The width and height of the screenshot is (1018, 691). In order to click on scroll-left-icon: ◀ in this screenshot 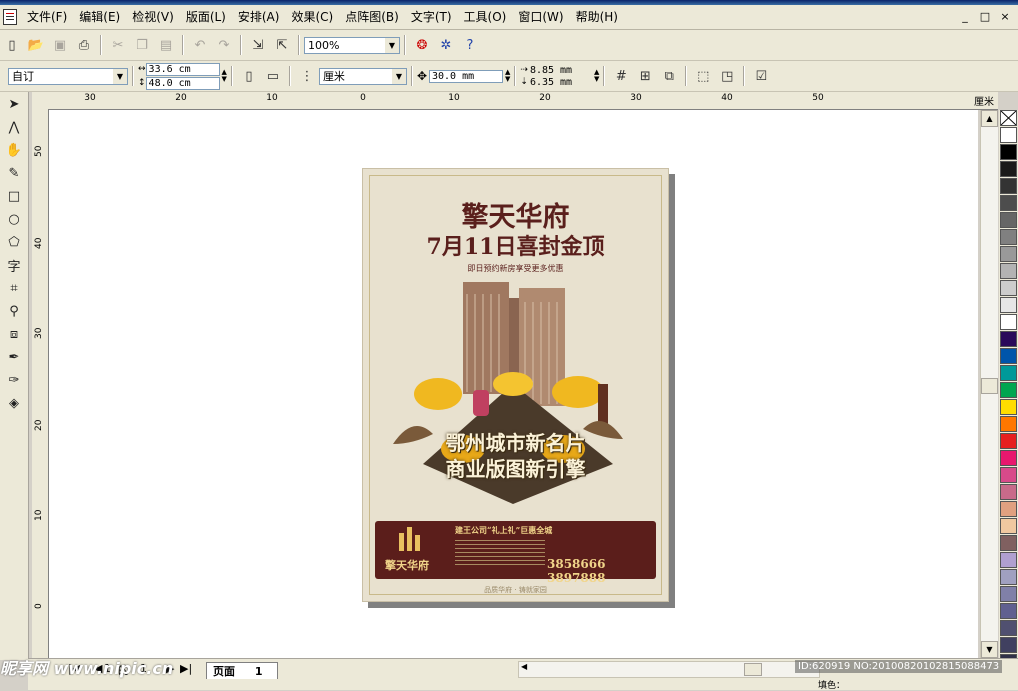, I will do `click(524, 666)`.